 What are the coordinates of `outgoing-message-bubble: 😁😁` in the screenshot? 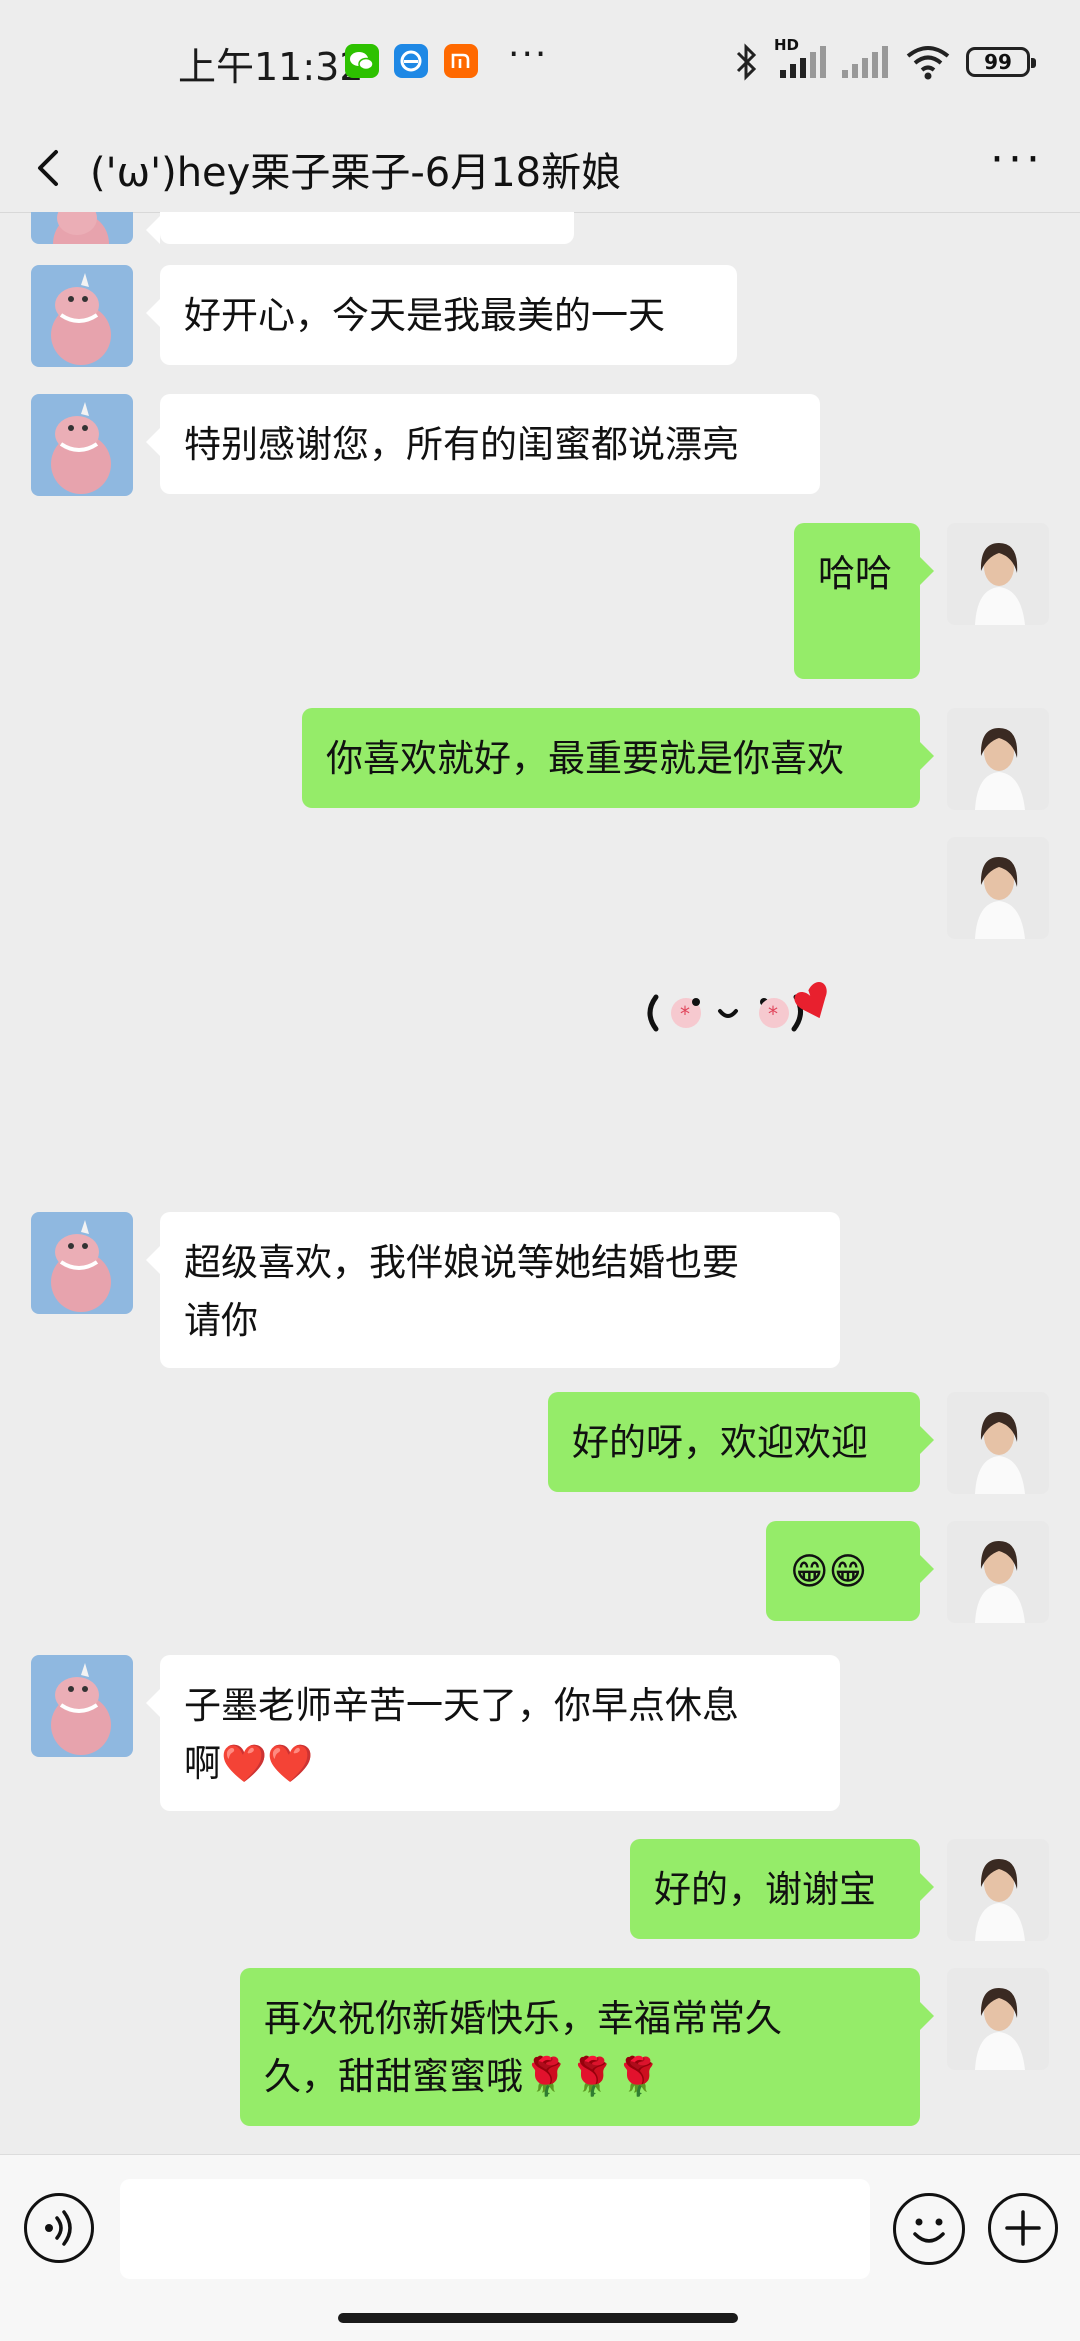 It's located at (850, 1571).